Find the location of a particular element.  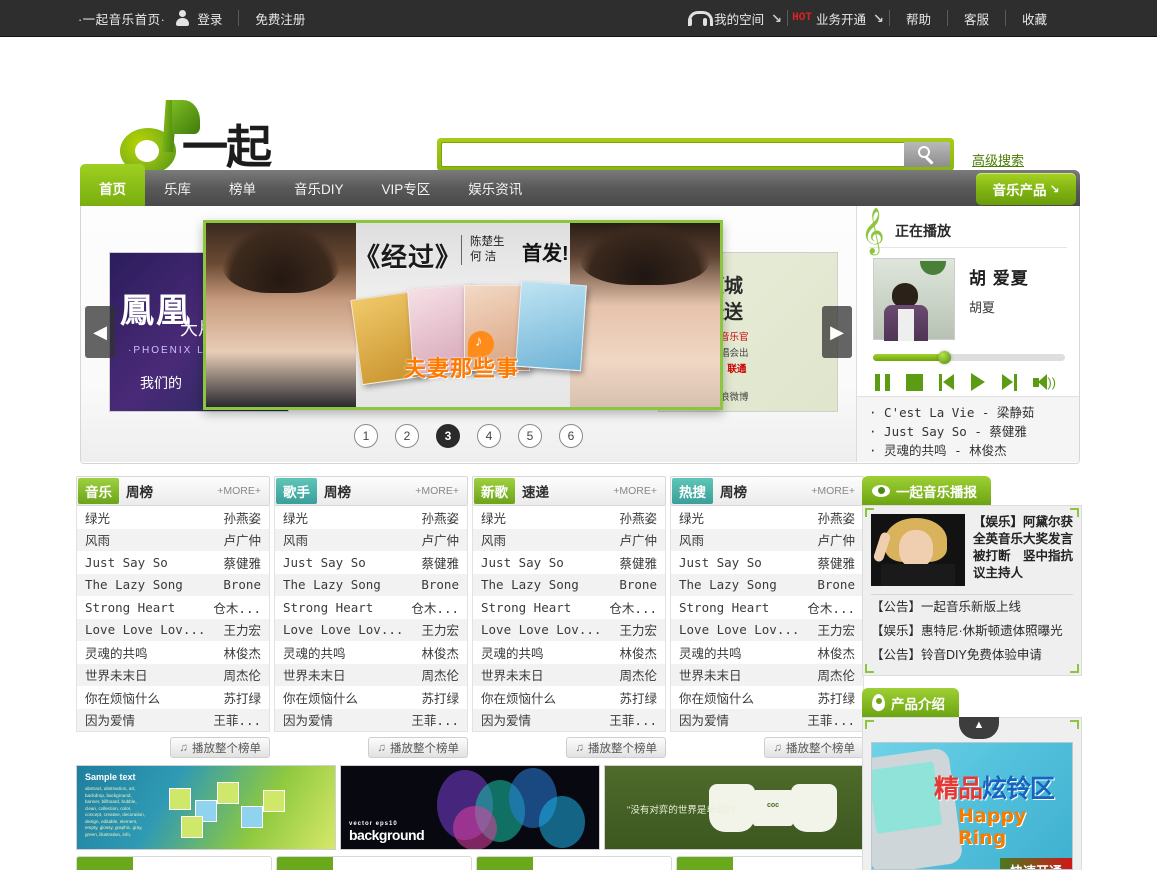

nav-item-library: 乐库 is located at coordinates (177, 188).